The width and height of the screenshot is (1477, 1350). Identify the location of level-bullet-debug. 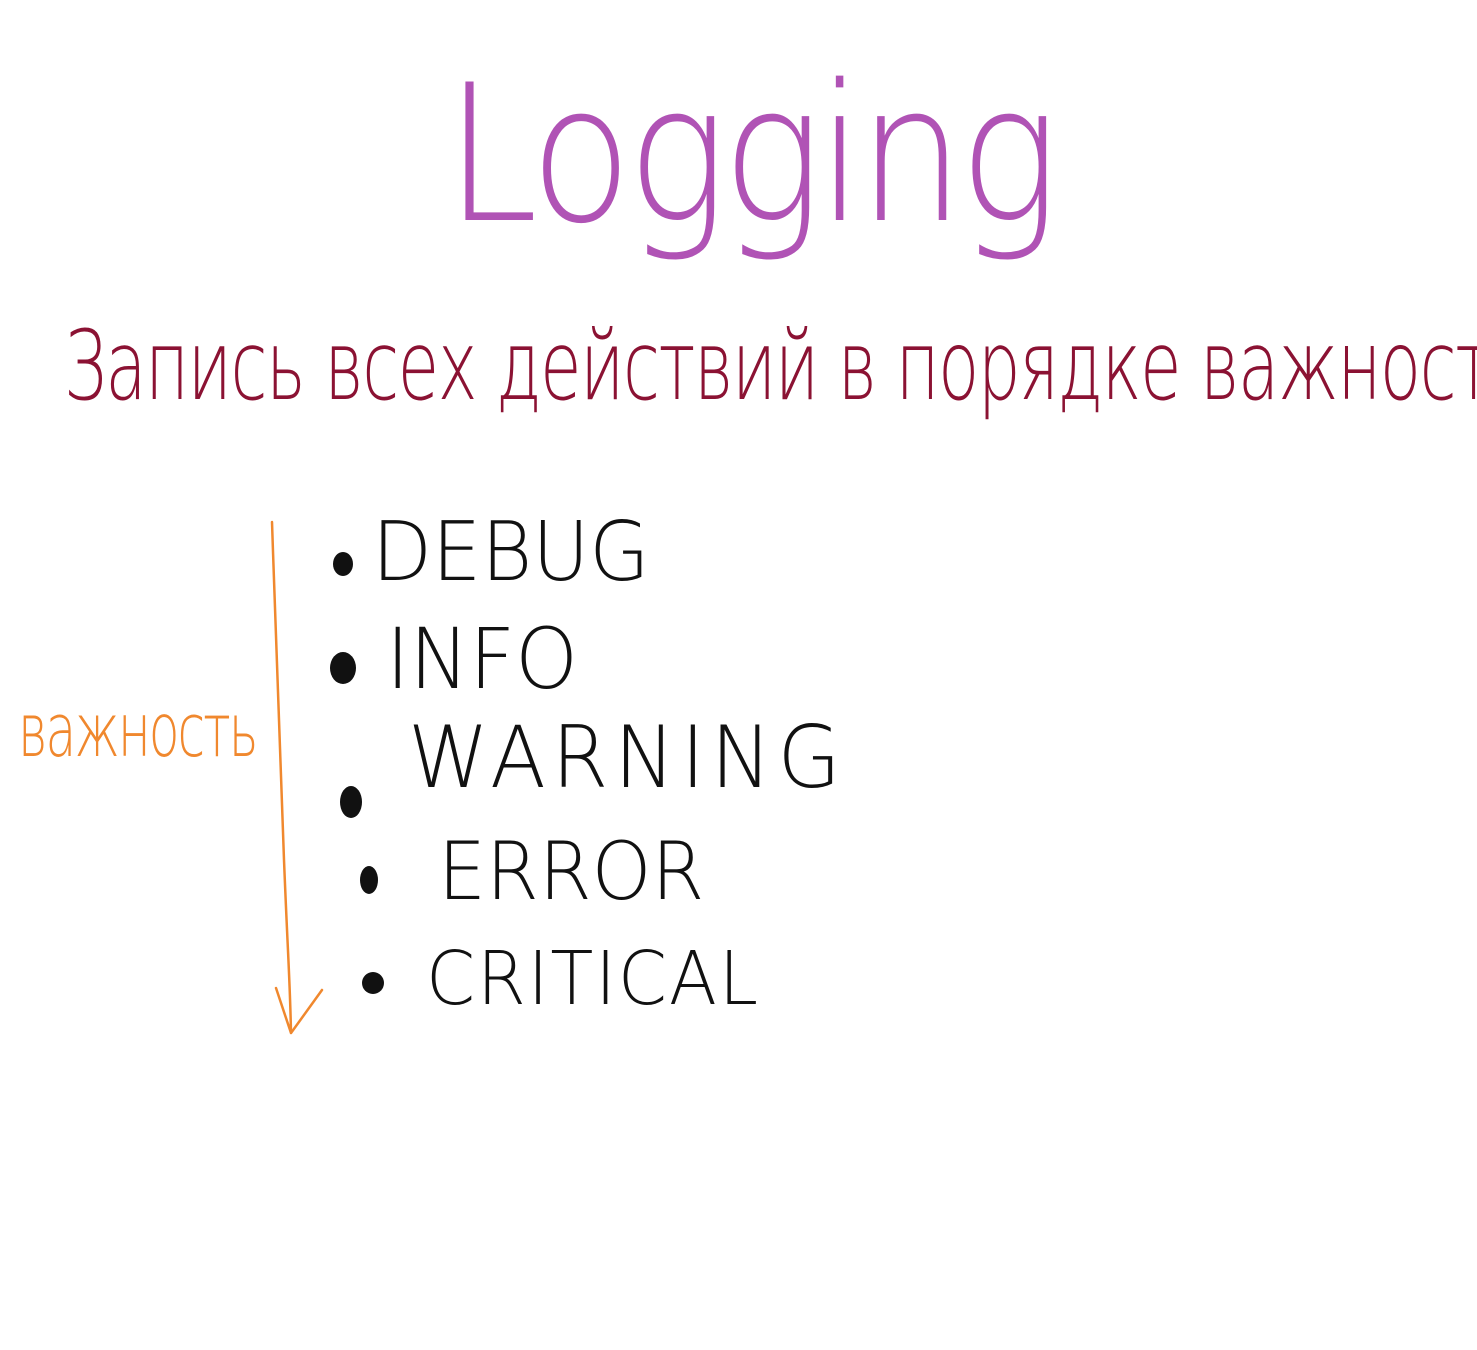
(343, 564).